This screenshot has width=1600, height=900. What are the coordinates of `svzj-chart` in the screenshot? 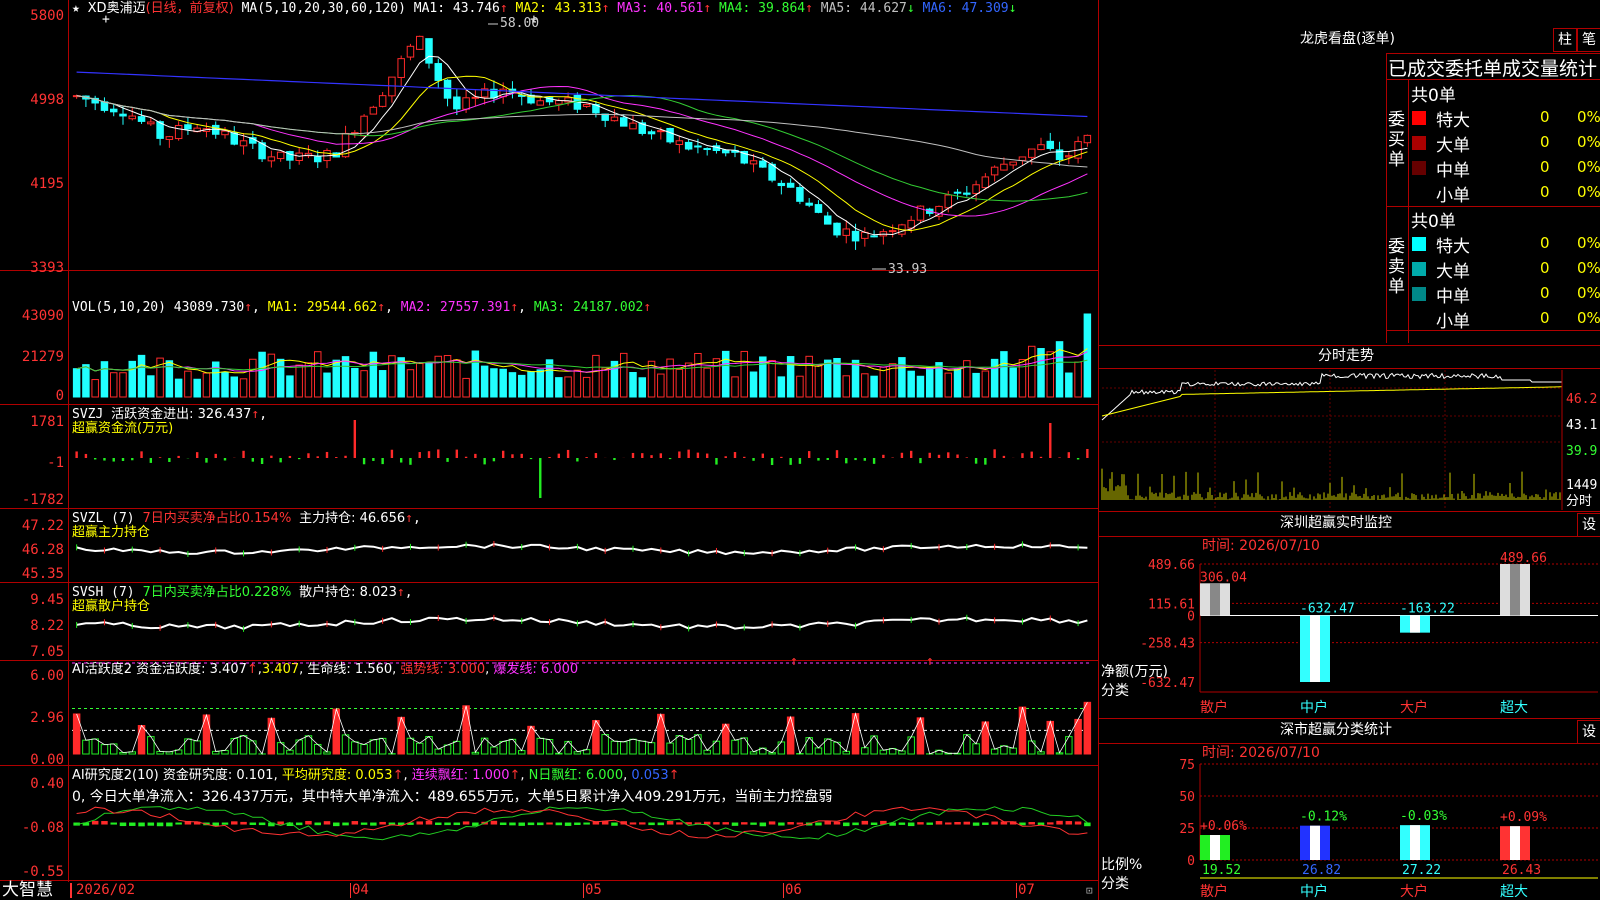 It's located at (549, 457).